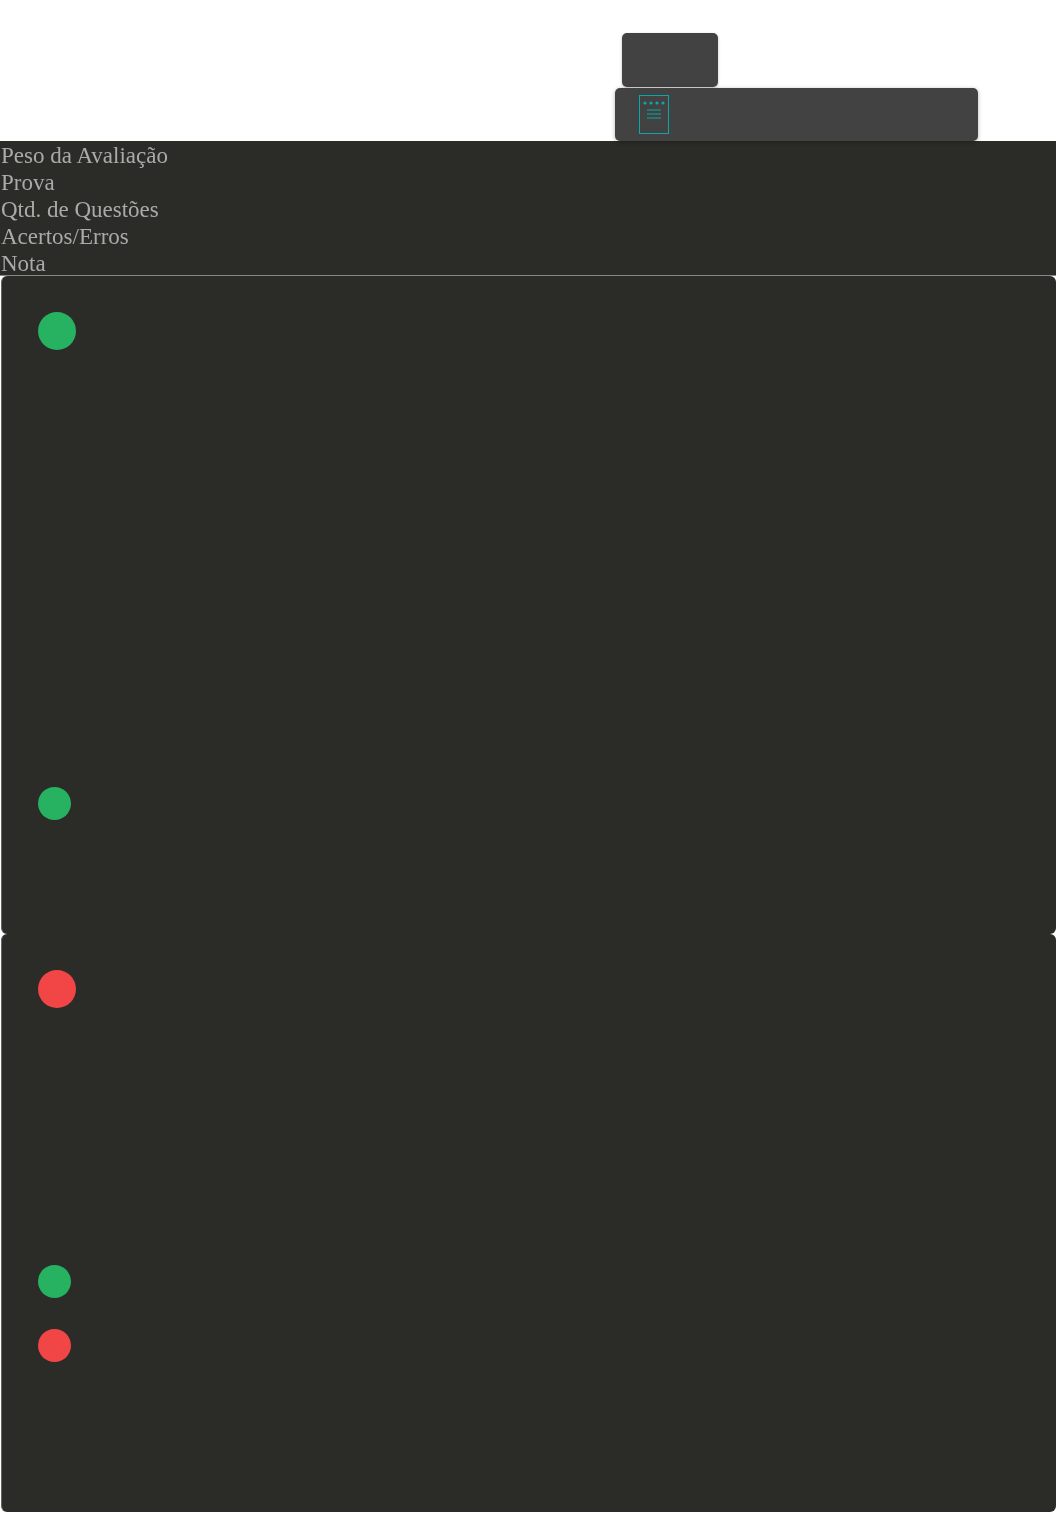  What do you see at coordinates (65, 236) in the screenshot?
I see `column-label: Acertos/Erros` at bounding box center [65, 236].